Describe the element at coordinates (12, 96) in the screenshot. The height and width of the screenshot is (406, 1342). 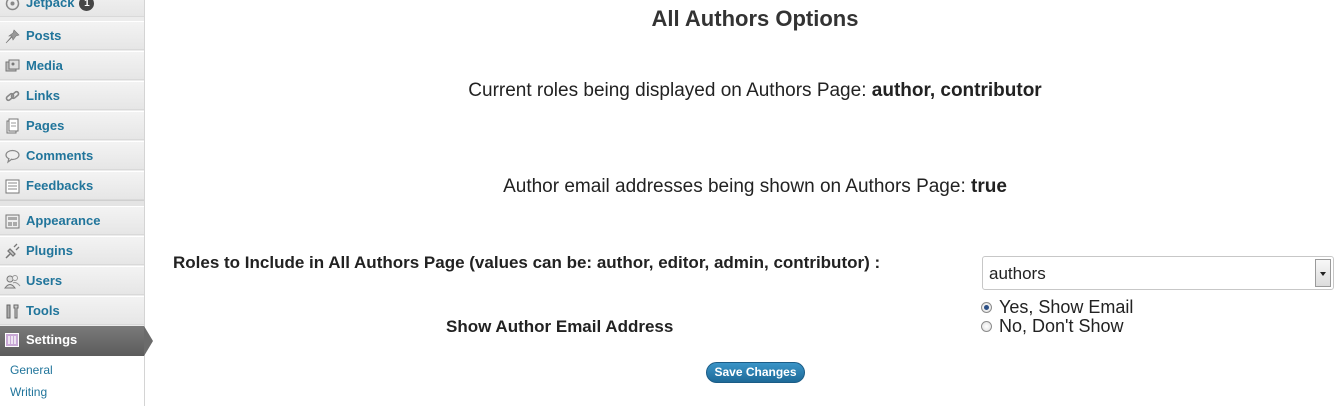
I see `link-icon` at that location.